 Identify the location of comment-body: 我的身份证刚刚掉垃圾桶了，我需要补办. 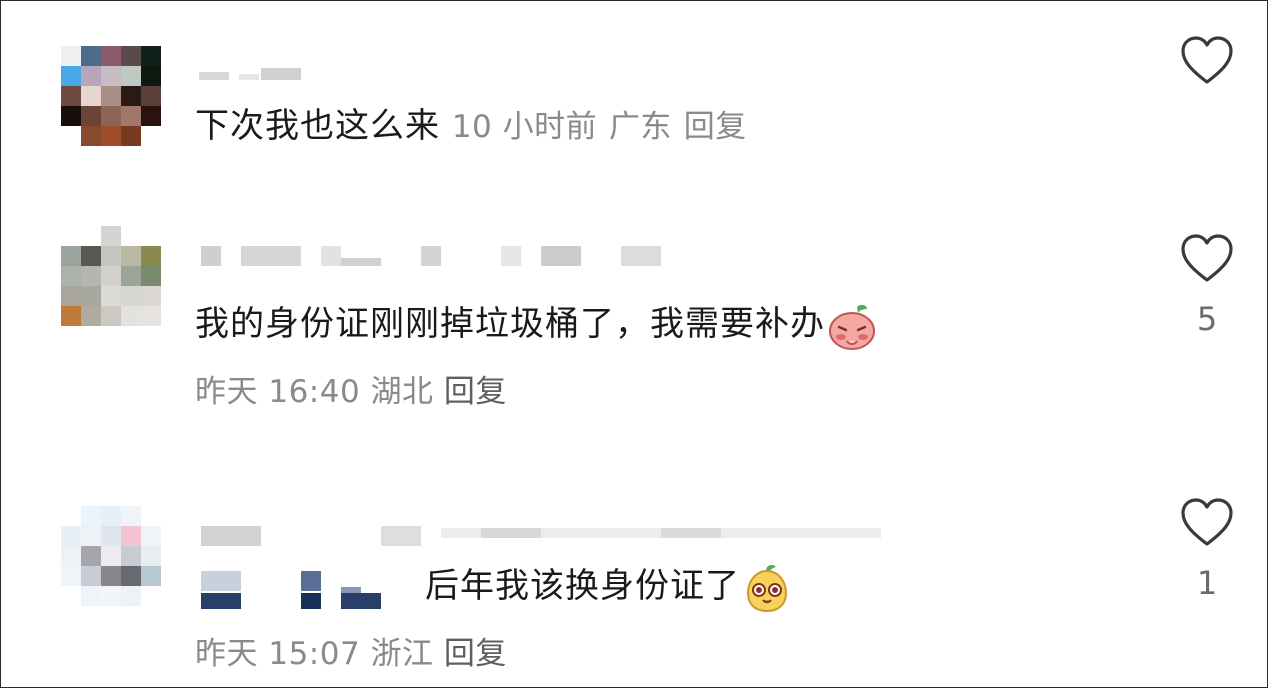
(536, 323).